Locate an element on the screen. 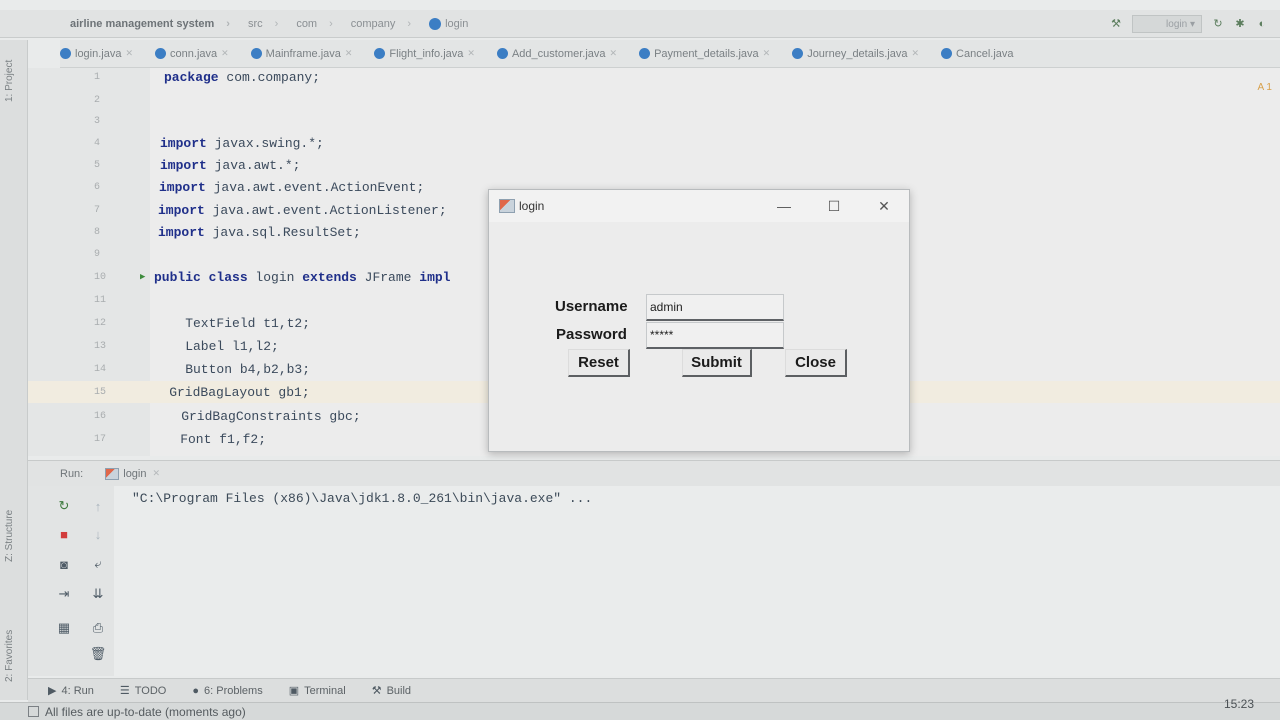 This screenshot has height=720, width=1280. soft-wrap-icon: ⤶ is located at coordinates (98, 564).